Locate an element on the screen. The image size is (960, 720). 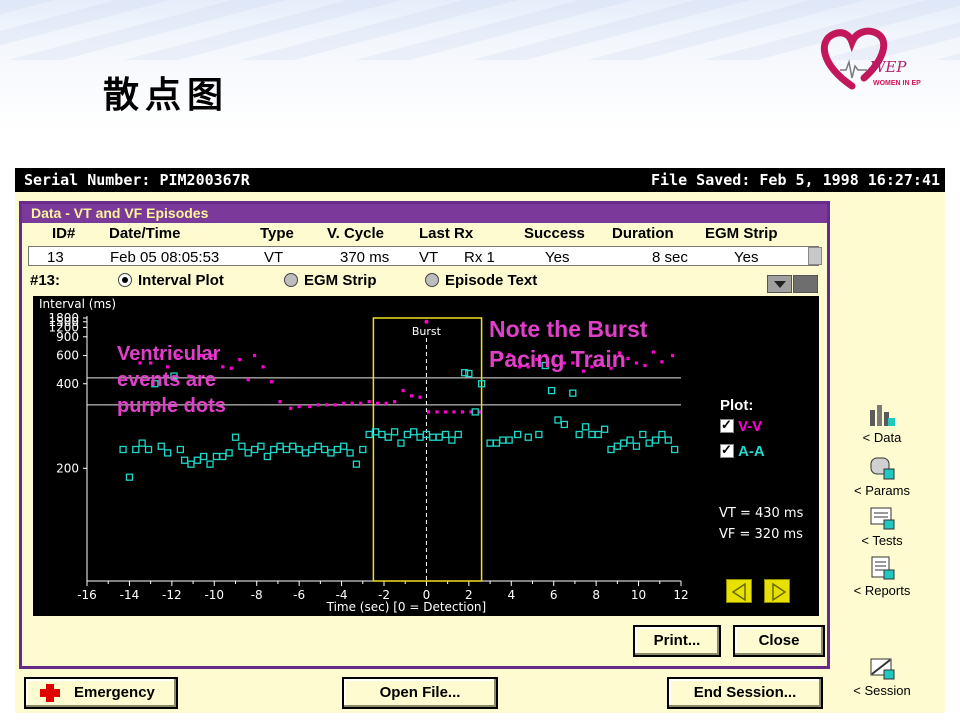
view-egm-strip: EGM Strip is located at coordinates (330, 280).